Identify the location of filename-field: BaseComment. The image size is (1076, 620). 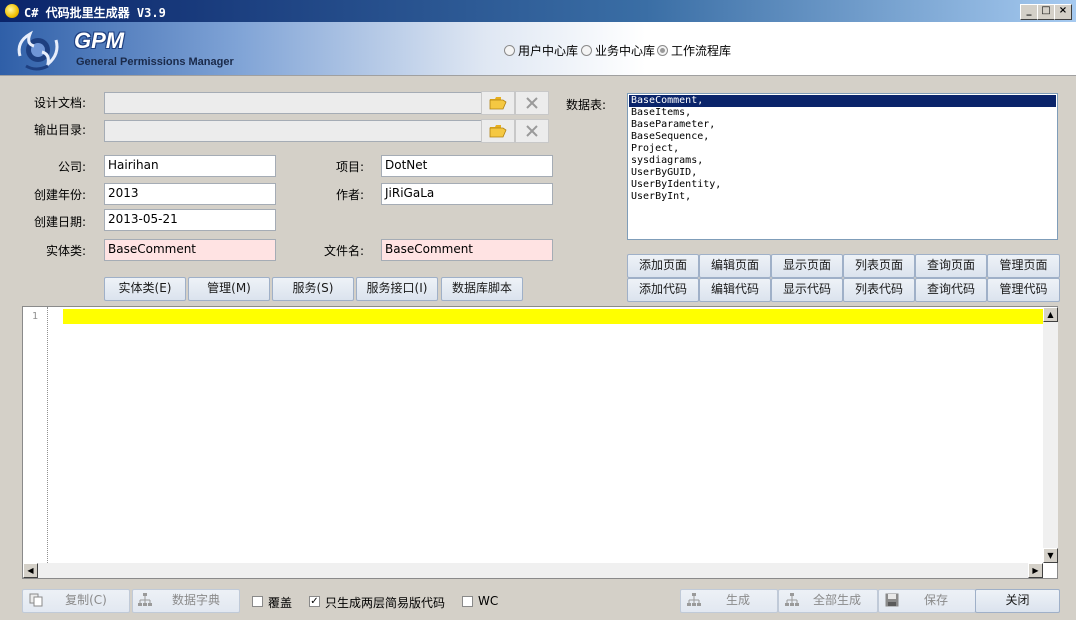
(467, 250).